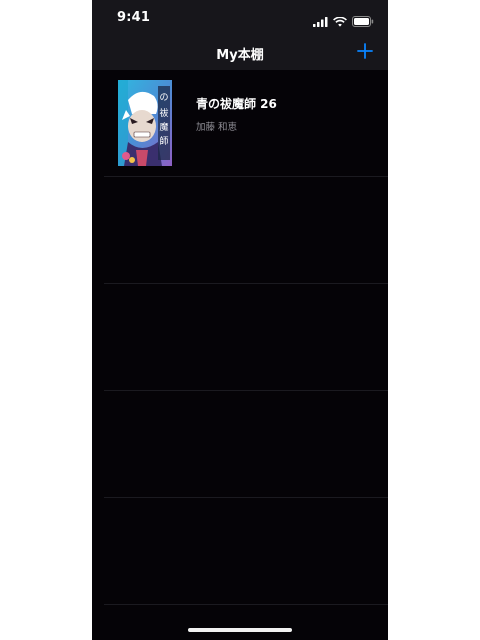 The image size is (480, 640). I want to click on navigation-bar: My本棚, so click(240, 53).